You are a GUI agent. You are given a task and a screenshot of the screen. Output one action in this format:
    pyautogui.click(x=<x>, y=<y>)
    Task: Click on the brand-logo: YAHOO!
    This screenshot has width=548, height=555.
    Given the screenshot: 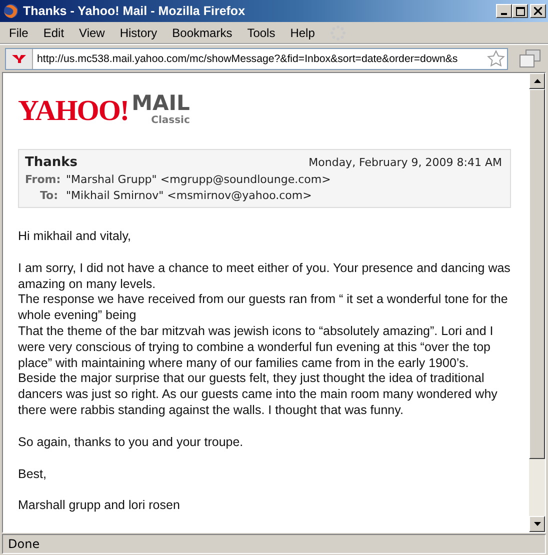 What is the action you would take?
    pyautogui.click(x=73, y=111)
    